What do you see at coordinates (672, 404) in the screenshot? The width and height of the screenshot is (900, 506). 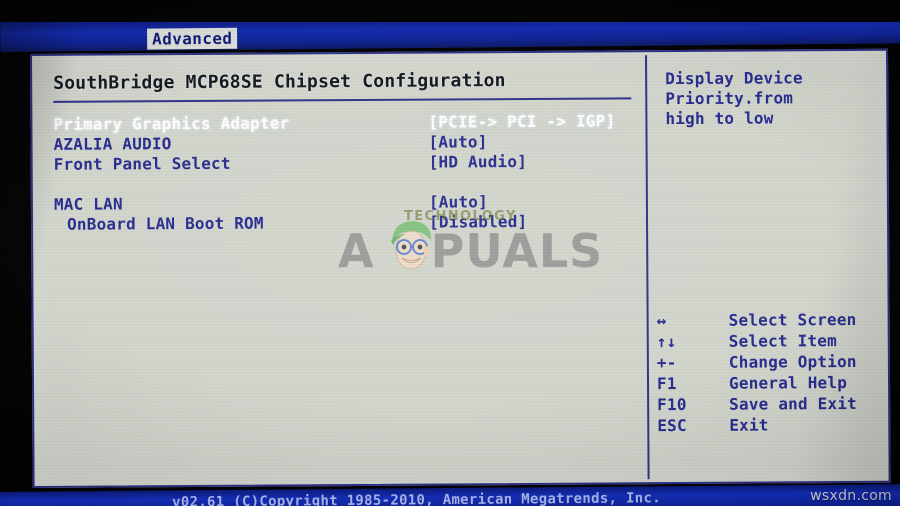 I see `f10-key: F10` at bounding box center [672, 404].